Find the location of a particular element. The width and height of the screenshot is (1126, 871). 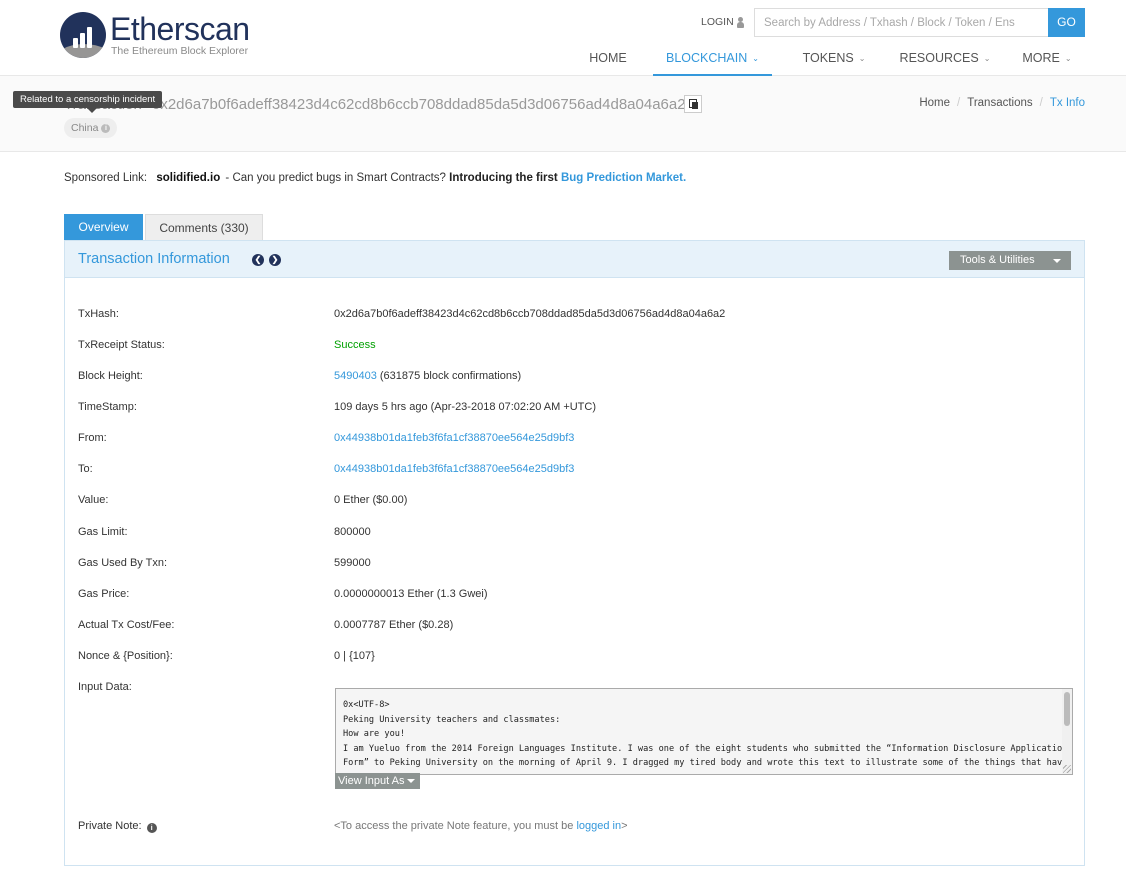

go-button: GO is located at coordinates (1066, 22).